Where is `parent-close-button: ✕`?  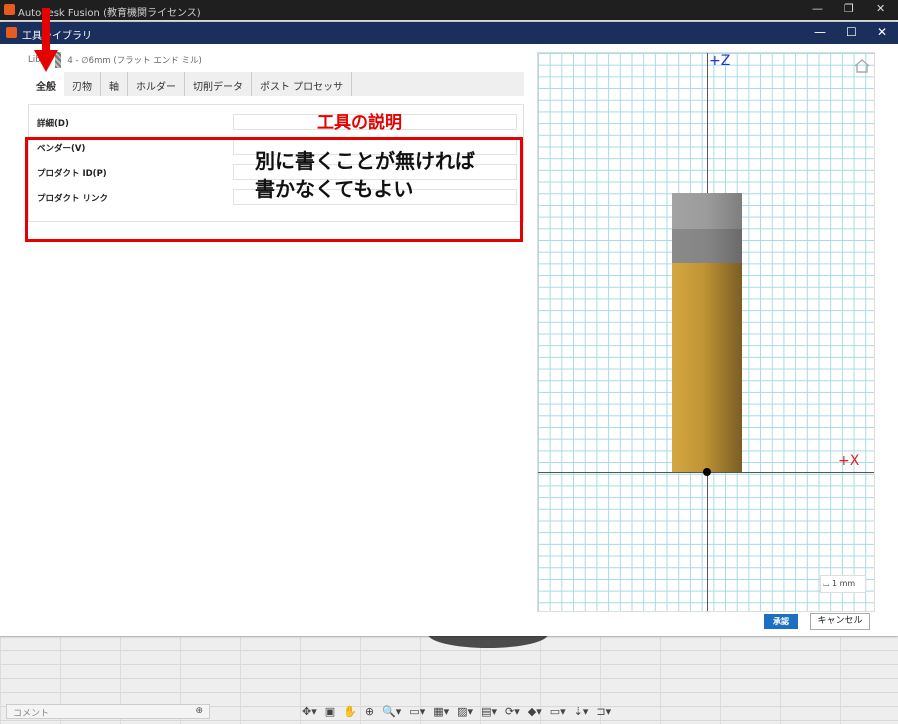 parent-close-button: ✕ is located at coordinates (880, 8).